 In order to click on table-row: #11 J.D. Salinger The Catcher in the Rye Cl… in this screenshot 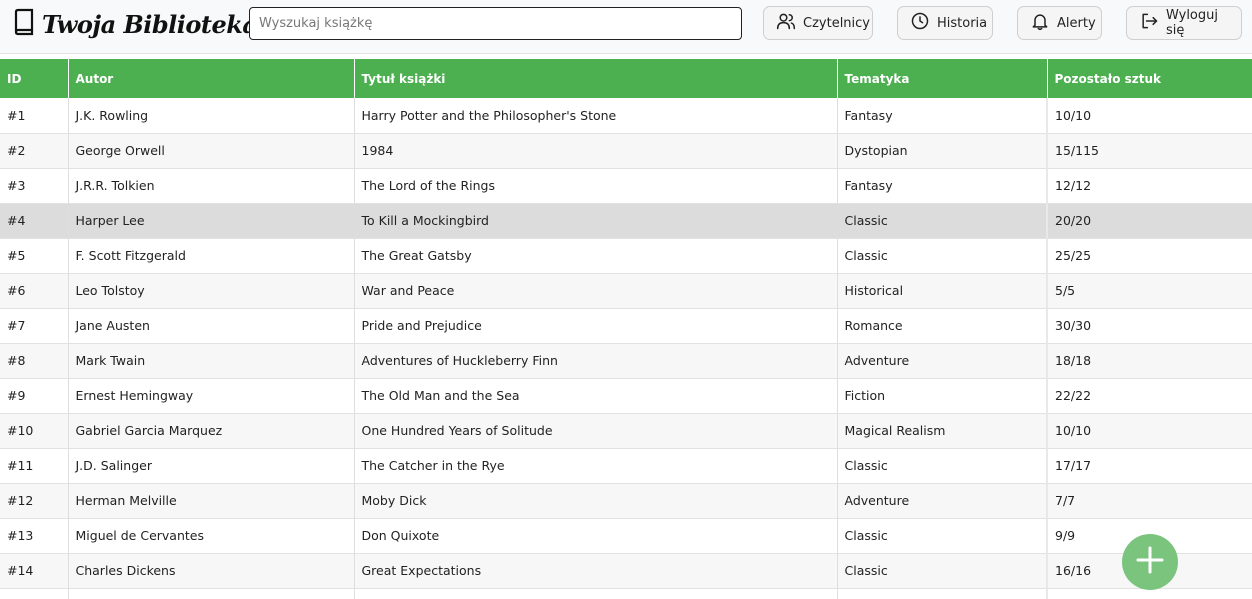, I will do `click(626, 466)`.